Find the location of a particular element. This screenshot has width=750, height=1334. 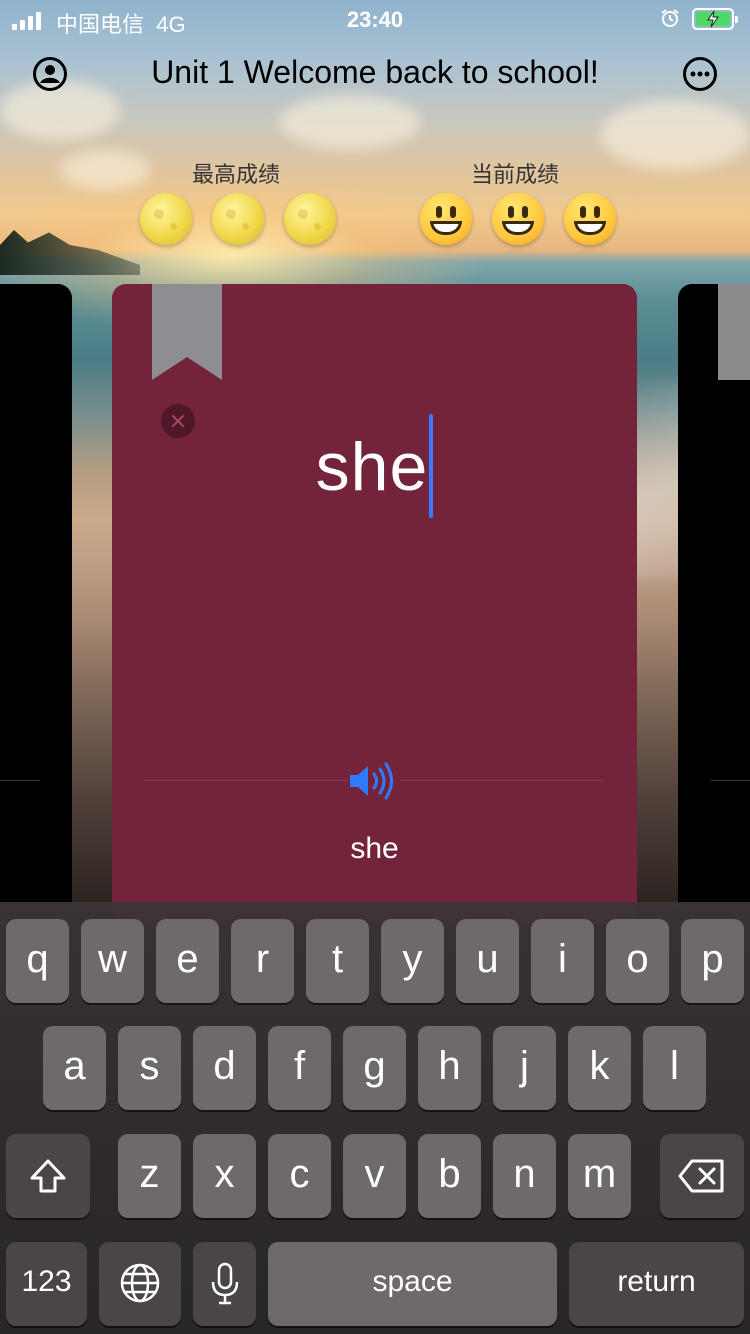

backspace-icon is located at coordinates (701, 1176).